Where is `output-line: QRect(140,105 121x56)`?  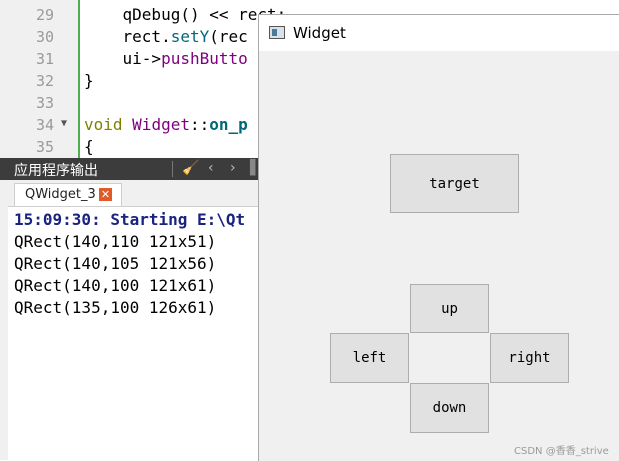
output-line: QRect(140,105 121x56) is located at coordinates (115, 263).